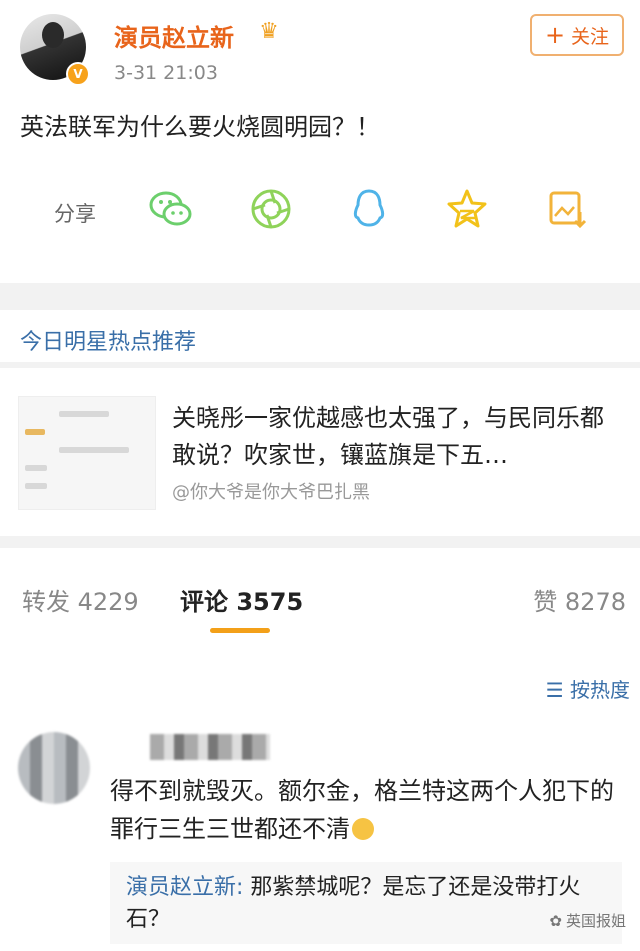 The height and width of the screenshot is (951, 640). I want to click on tab-repost: 转发 4229, so click(80, 599).